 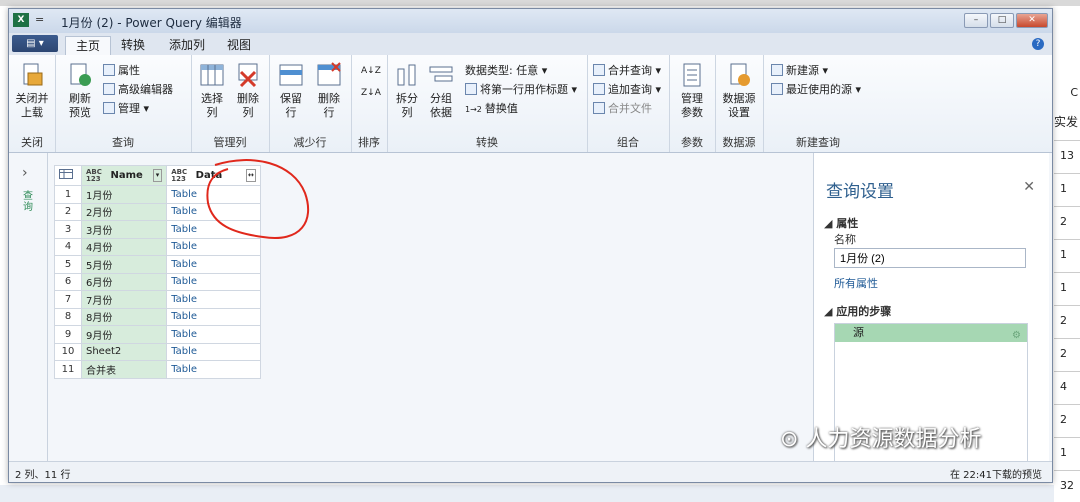 What do you see at coordinates (441, 90) in the screenshot?
I see `group-by-button: 分组 依据` at bounding box center [441, 90].